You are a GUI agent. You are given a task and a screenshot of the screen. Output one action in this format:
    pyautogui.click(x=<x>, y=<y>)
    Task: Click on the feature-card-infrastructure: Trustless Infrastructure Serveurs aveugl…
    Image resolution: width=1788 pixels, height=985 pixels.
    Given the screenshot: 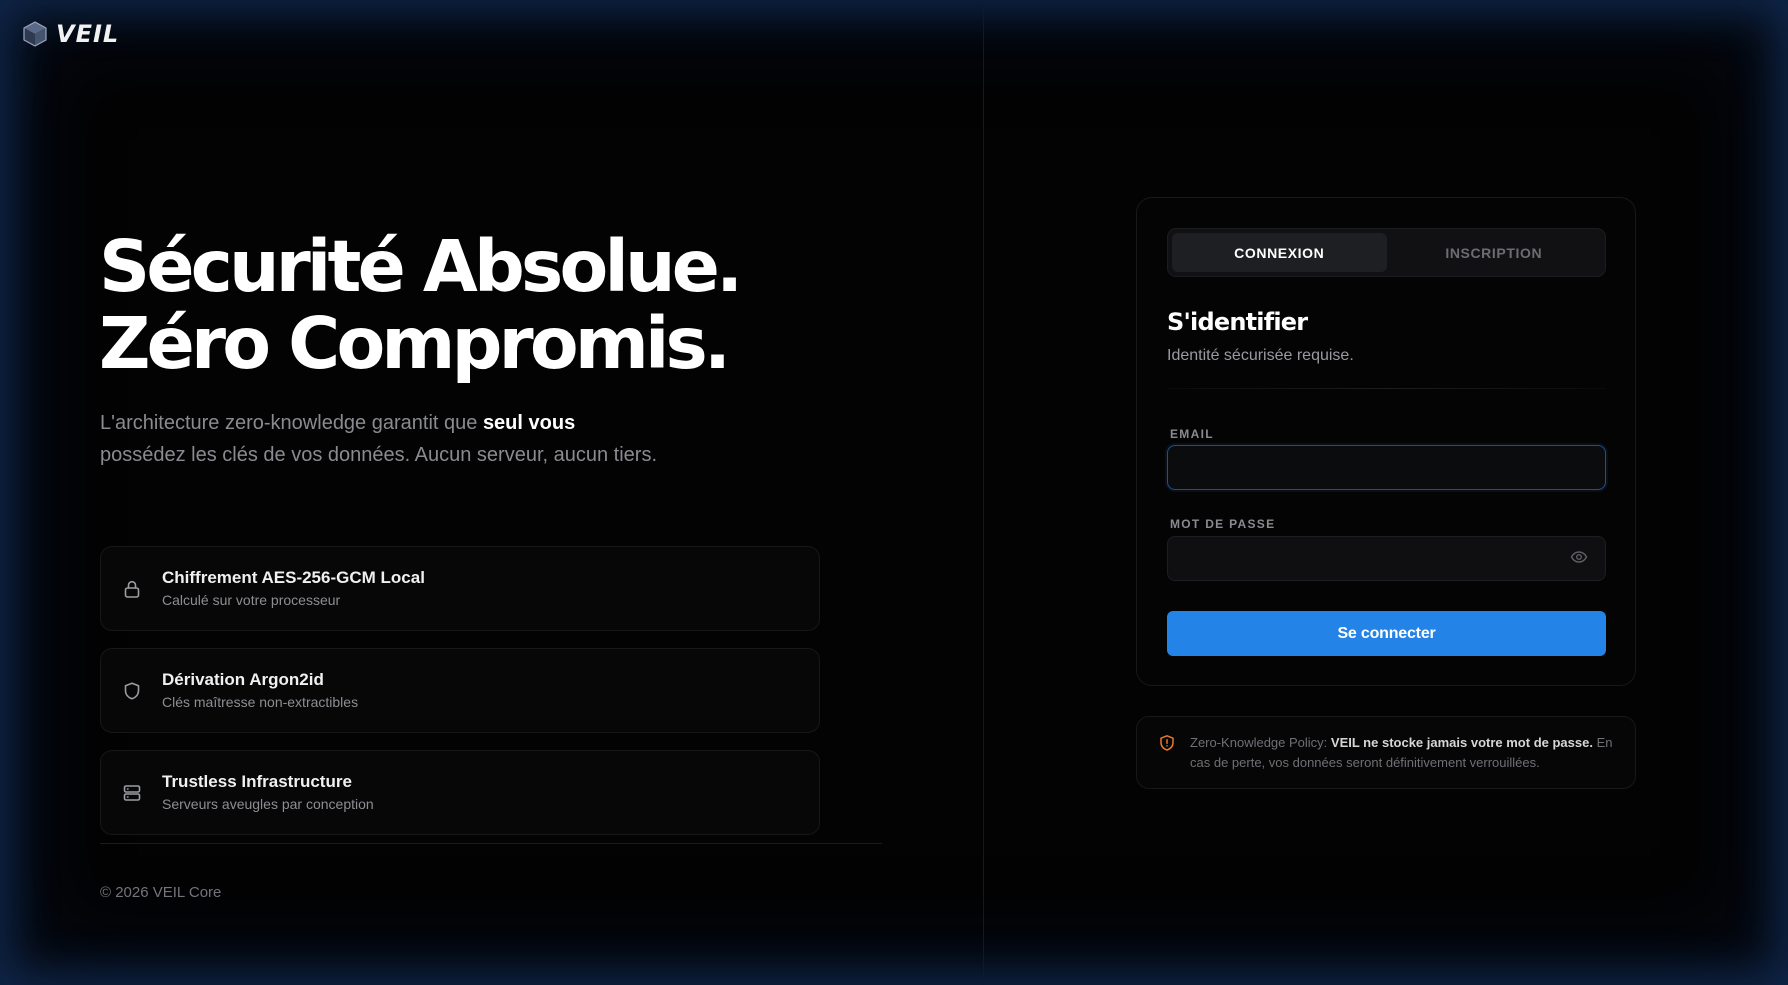 What is the action you would take?
    pyautogui.click(x=460, y=792)
    